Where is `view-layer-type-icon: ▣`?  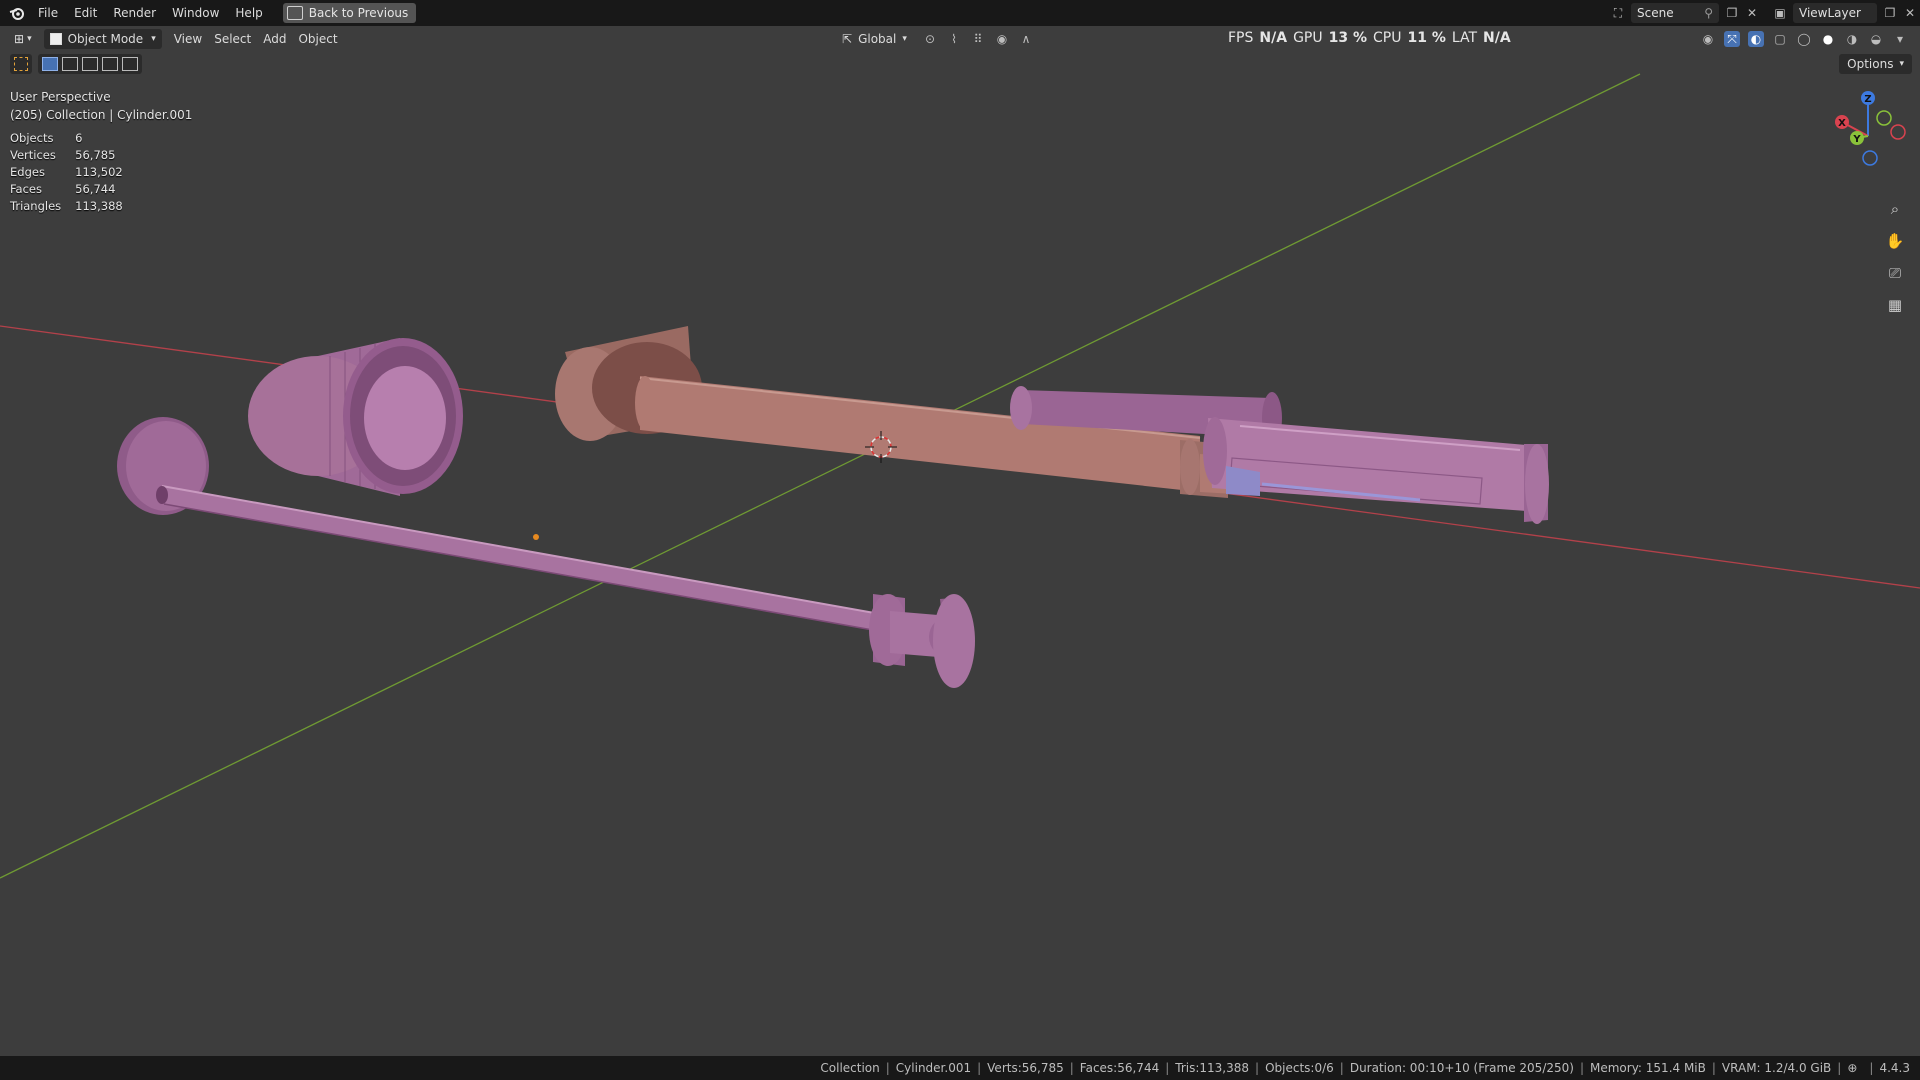 view-layer-type-icon: ▣ is located at coordinates (1780, 13).